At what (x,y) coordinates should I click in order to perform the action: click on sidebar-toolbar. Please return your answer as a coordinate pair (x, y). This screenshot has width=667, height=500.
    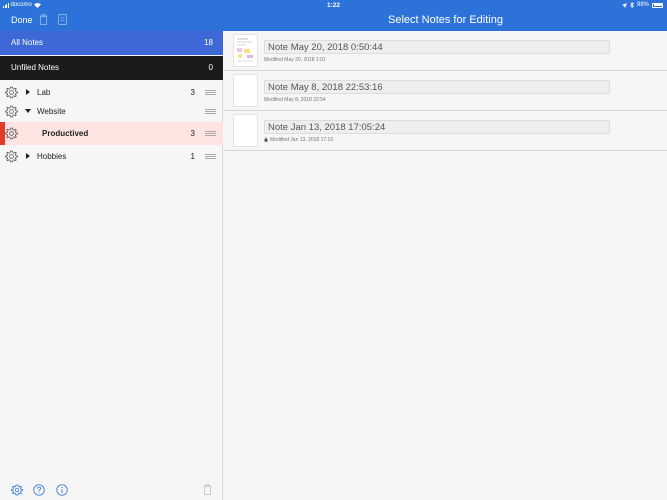
    Looking at the image, I should click on (111, 490).